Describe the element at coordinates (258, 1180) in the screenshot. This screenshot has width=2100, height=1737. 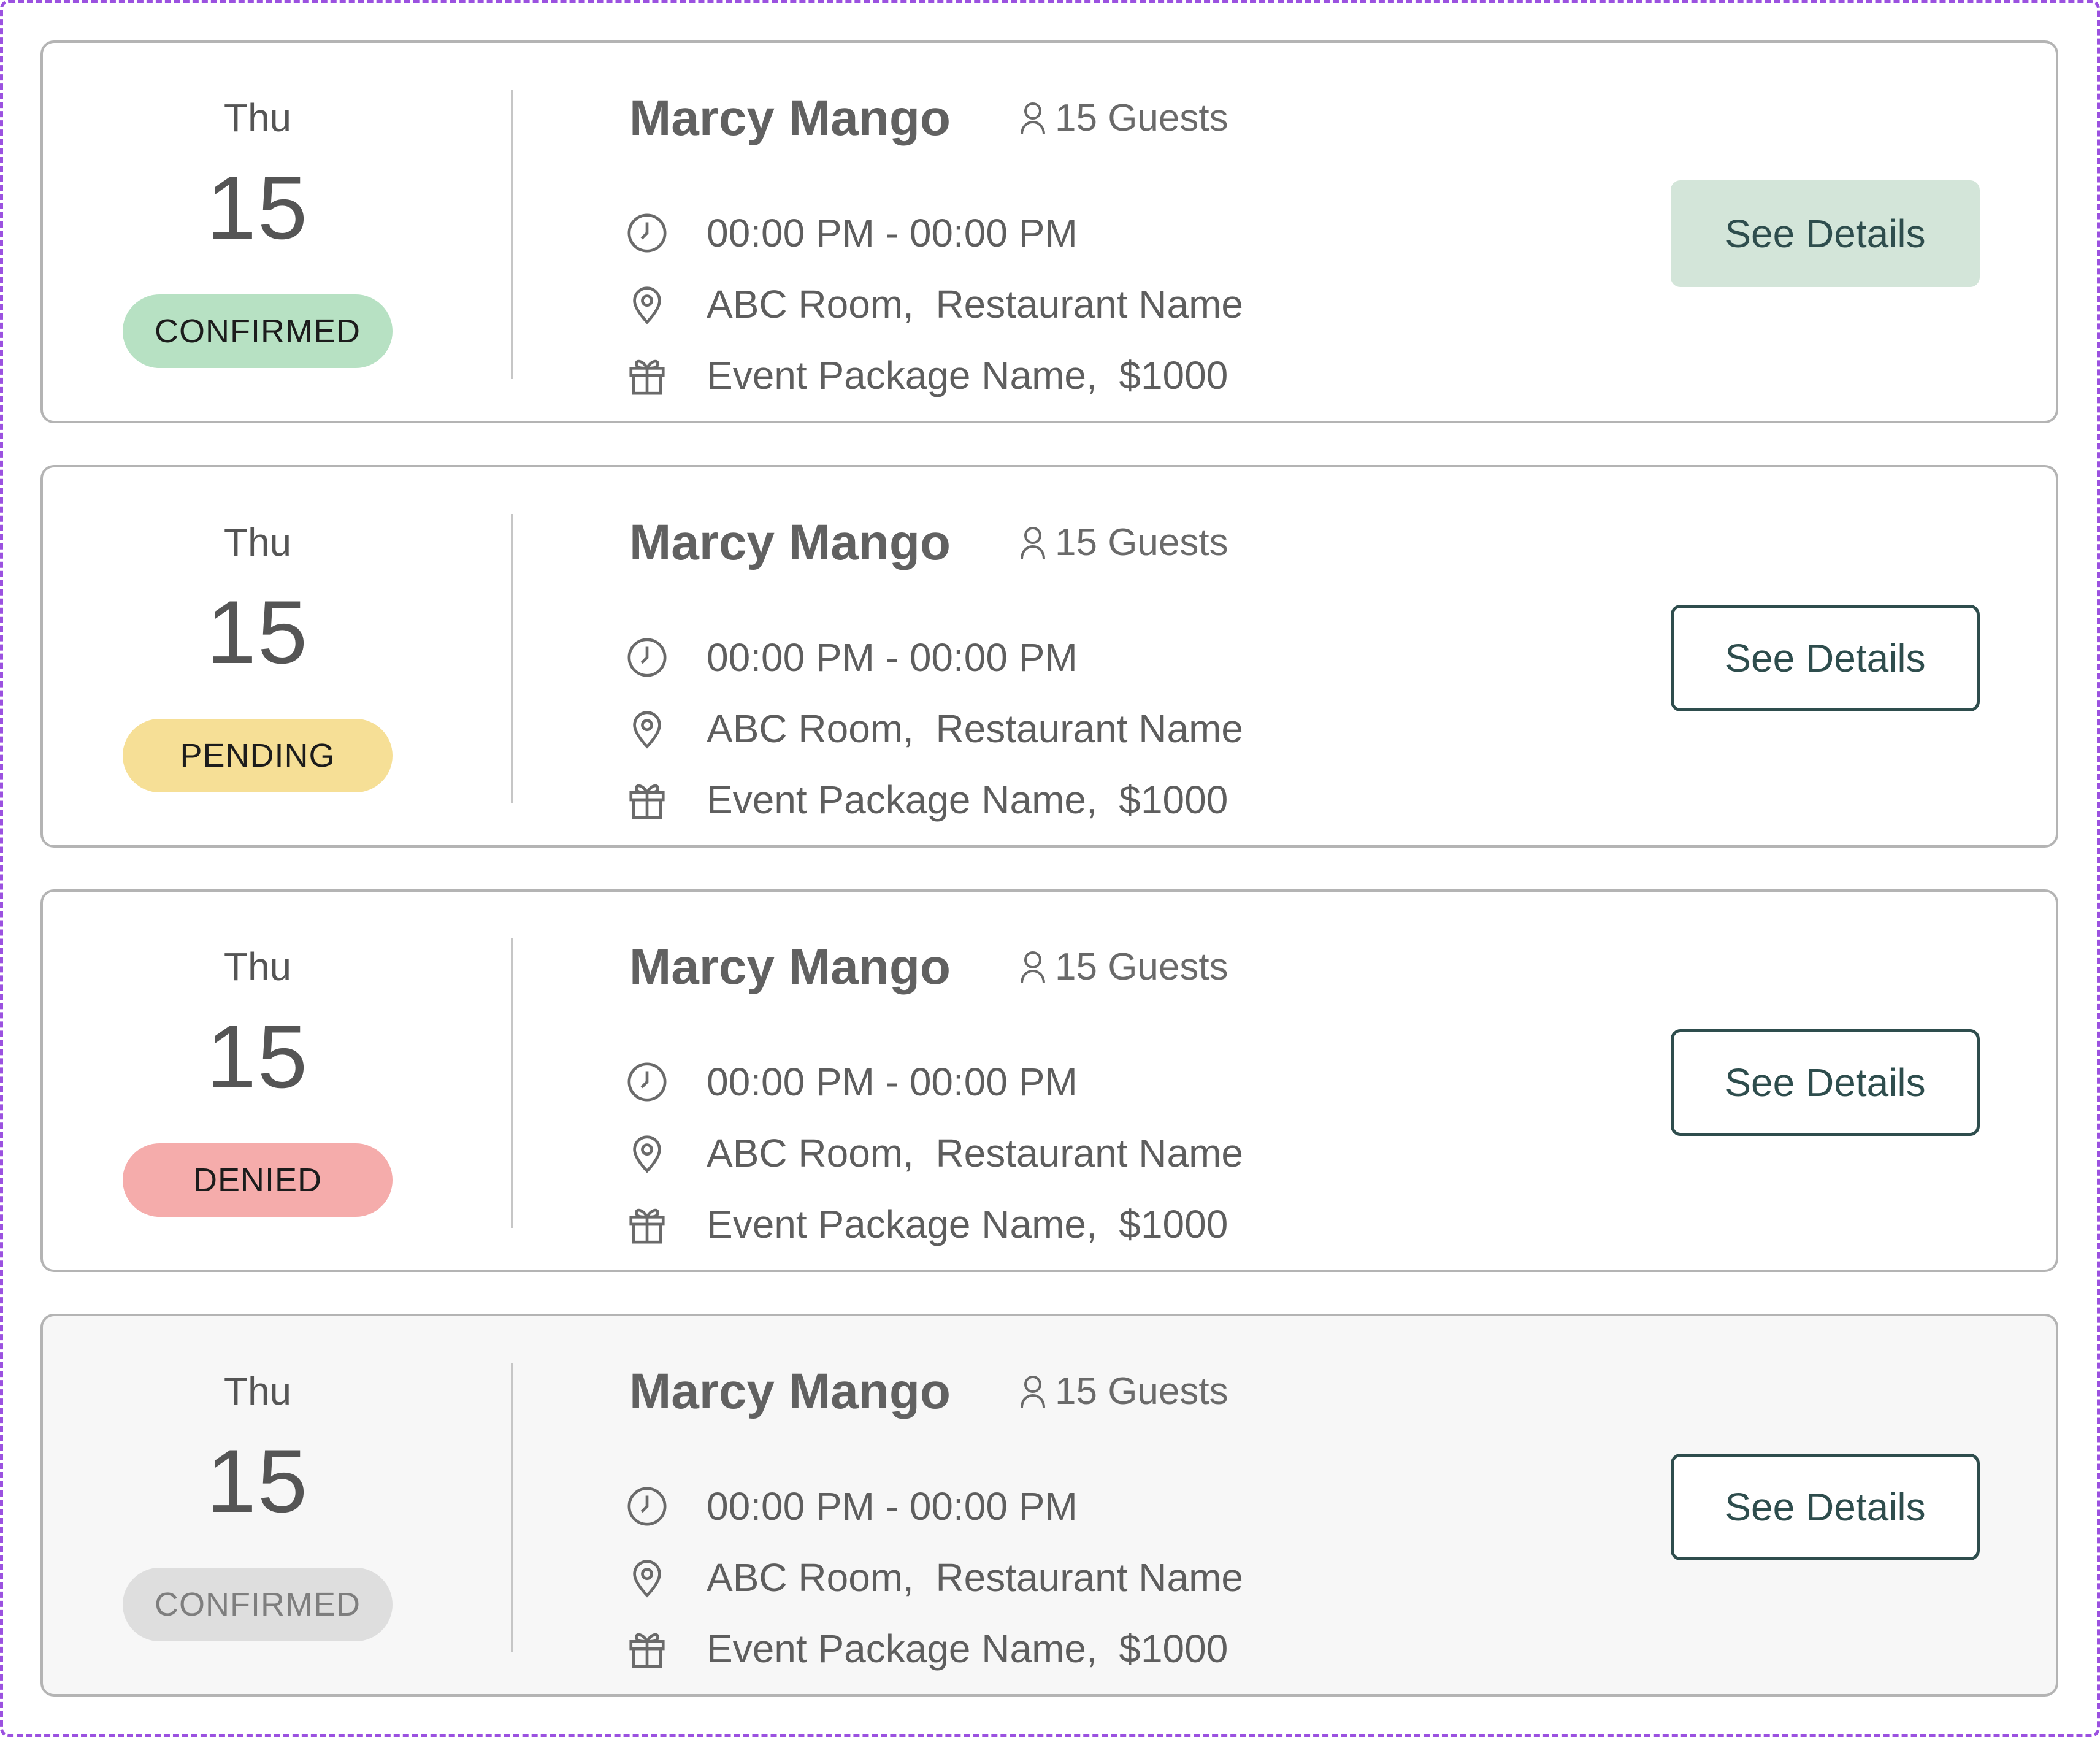
I see `status-badge: DENIED` at that location.